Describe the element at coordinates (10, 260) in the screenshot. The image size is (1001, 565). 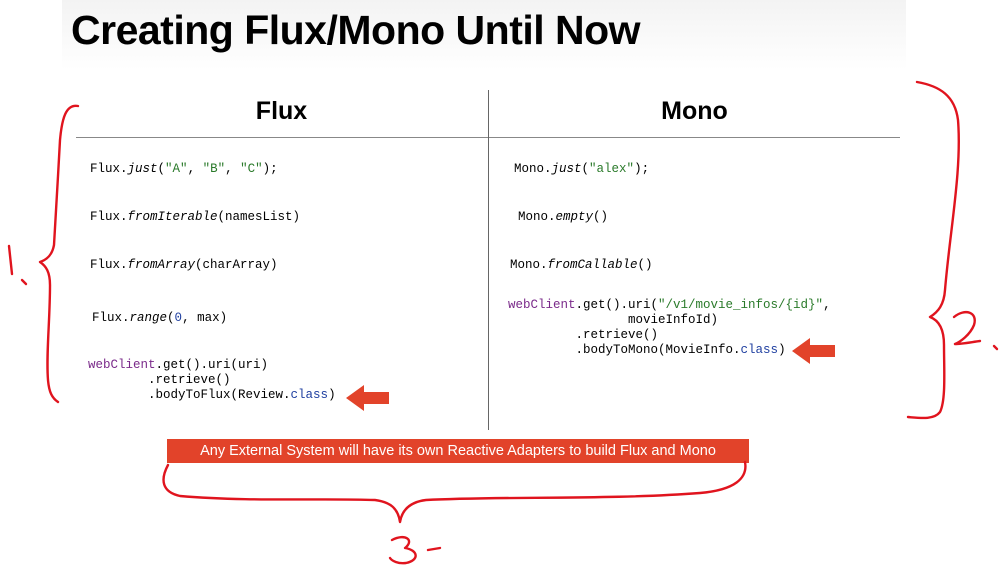
I see `label-one-icon` at that location.